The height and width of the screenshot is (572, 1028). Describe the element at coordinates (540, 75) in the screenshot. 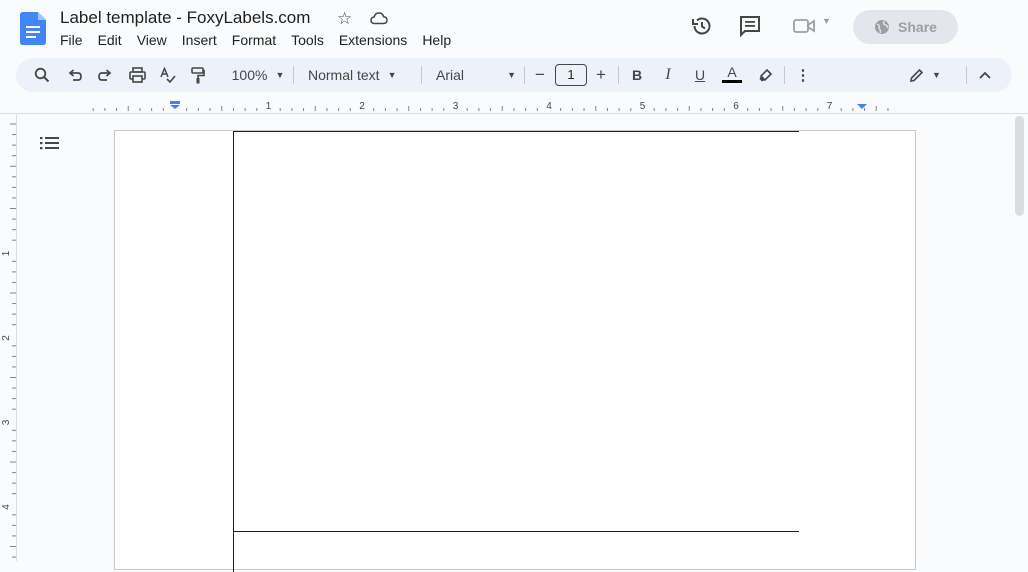

I see `decrease-font-size-button: −` at that location.